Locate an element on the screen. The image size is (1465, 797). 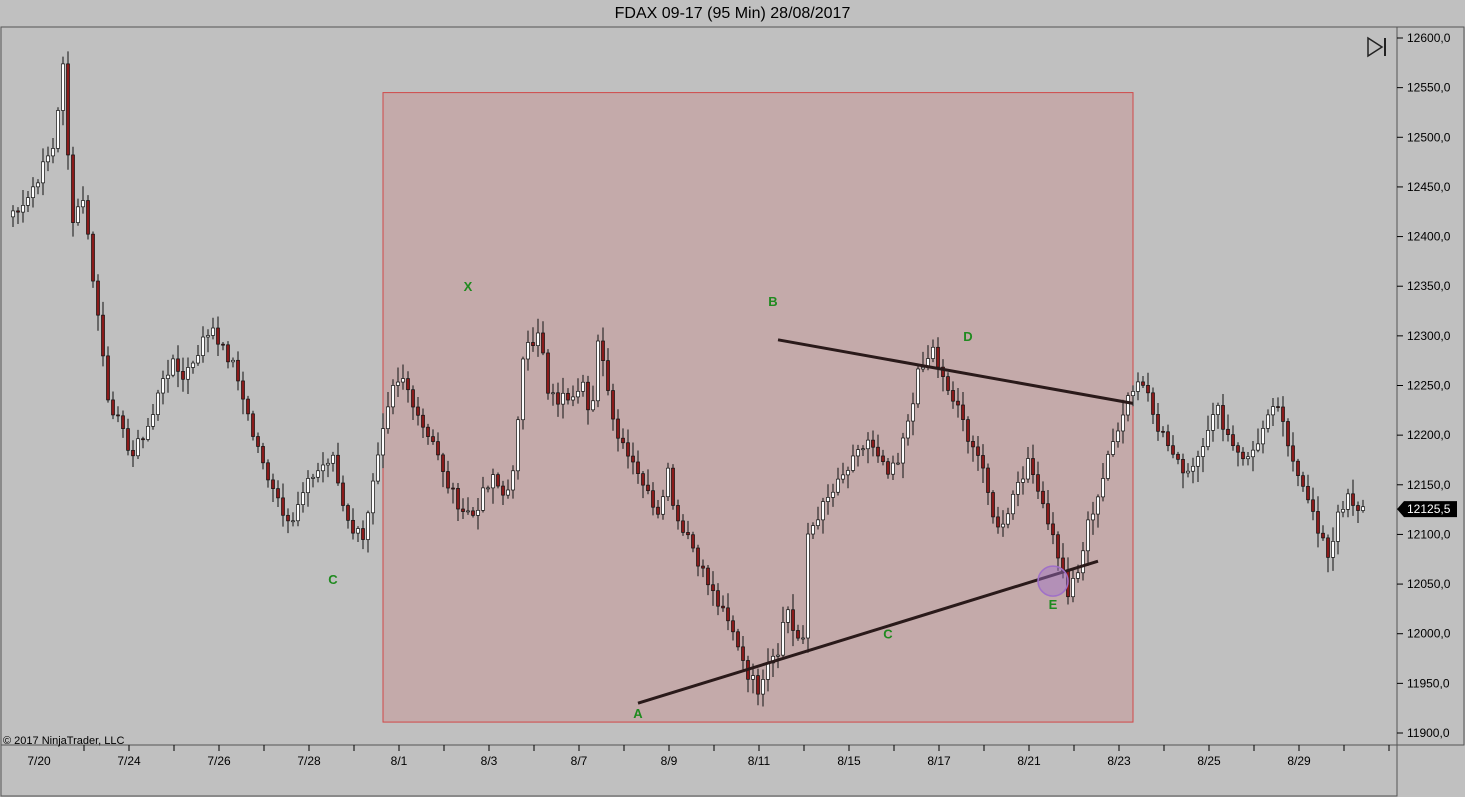
y-tick-label: 11900,0 is located at coordinates (1428, 733).